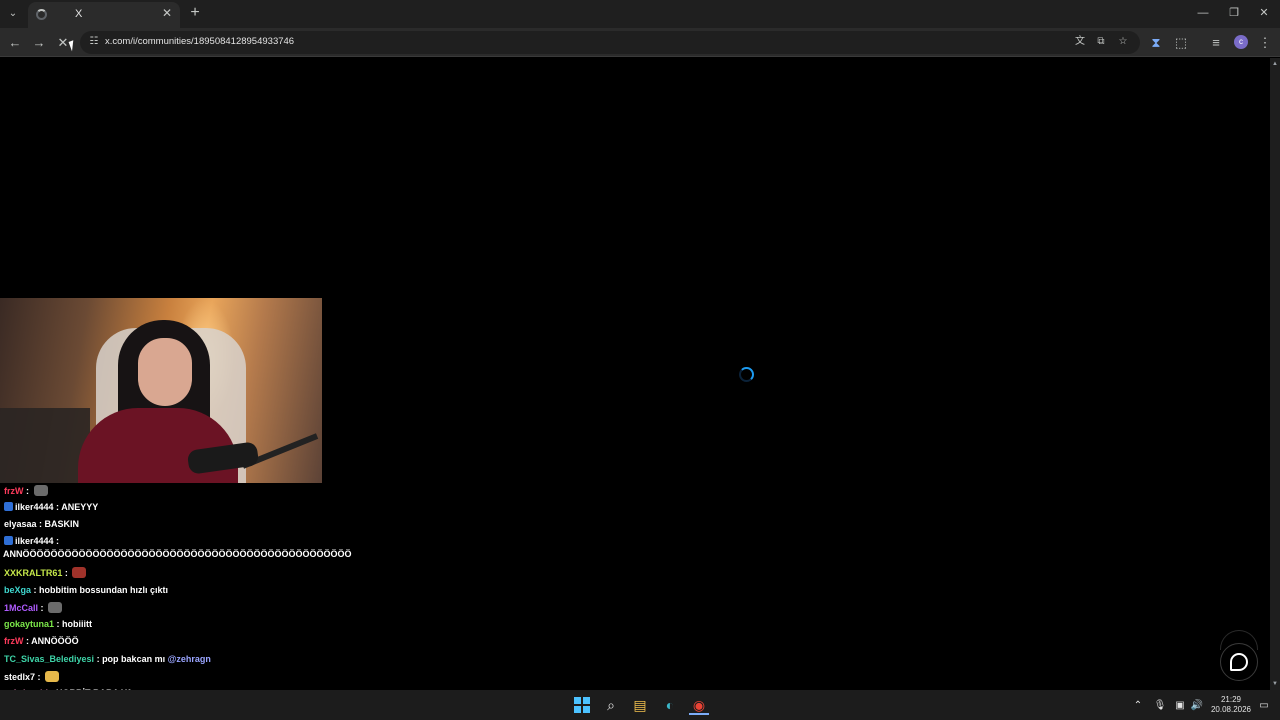 Image resolution: width=1280 pixels, height=720 pixels. I want to click on site-info-tune-icon: ☷, so click(94, 42).